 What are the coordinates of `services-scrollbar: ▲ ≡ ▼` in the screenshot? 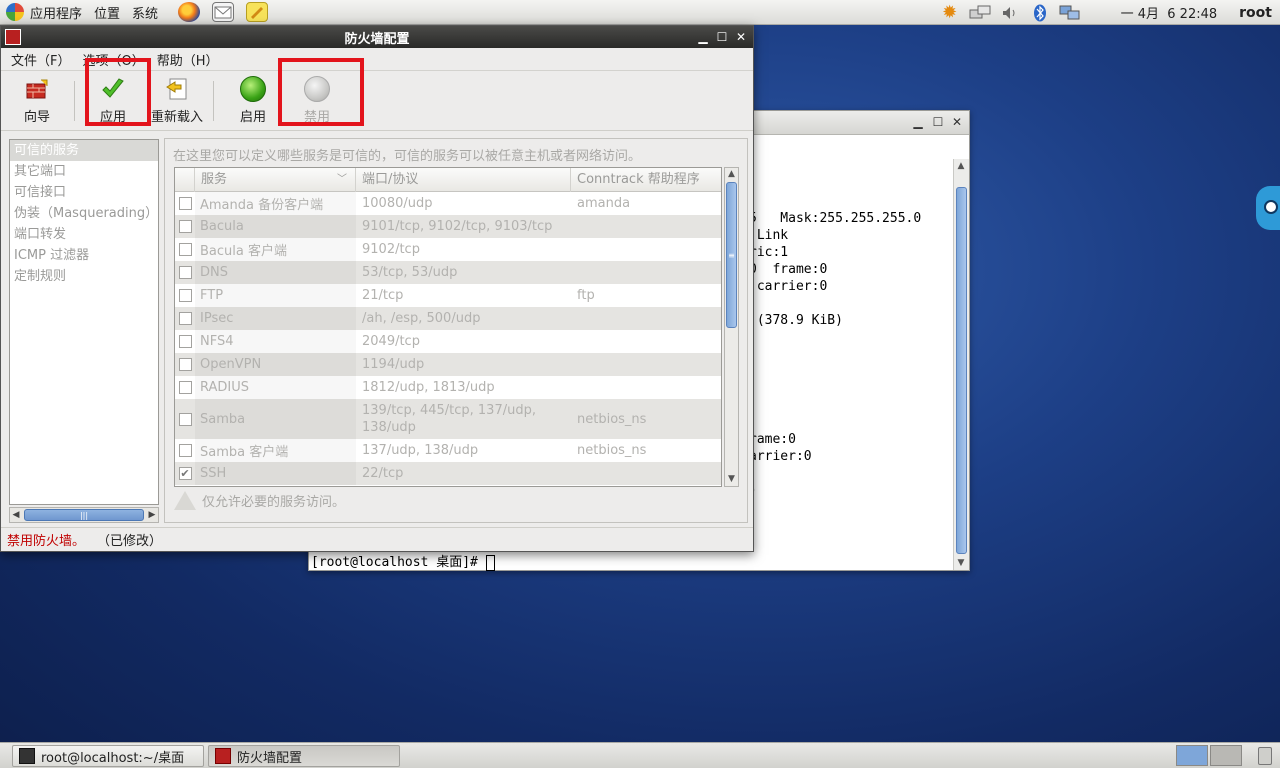 It's located at (731, 327).